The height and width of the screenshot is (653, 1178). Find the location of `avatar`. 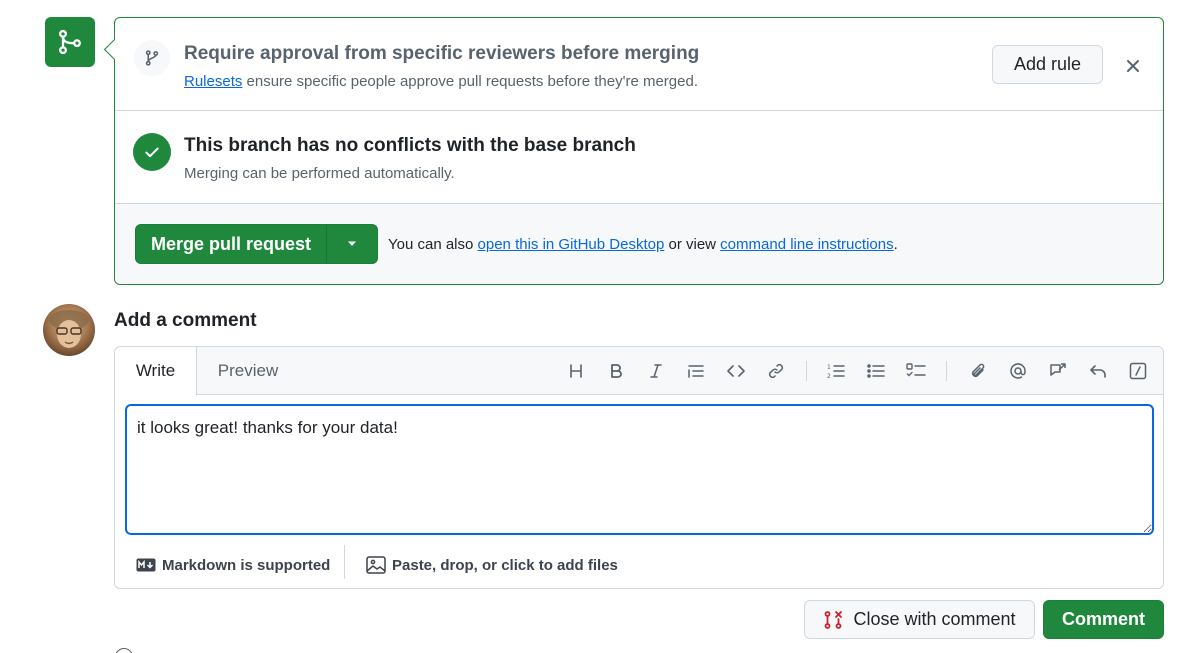

avatar is located at coordinates (69, 330).